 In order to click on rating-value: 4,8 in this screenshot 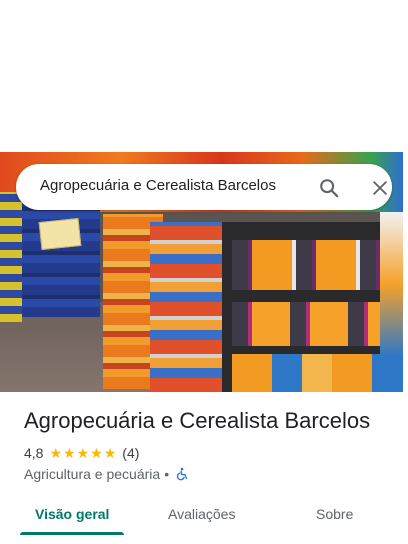, I will do `click(34, 453)`.